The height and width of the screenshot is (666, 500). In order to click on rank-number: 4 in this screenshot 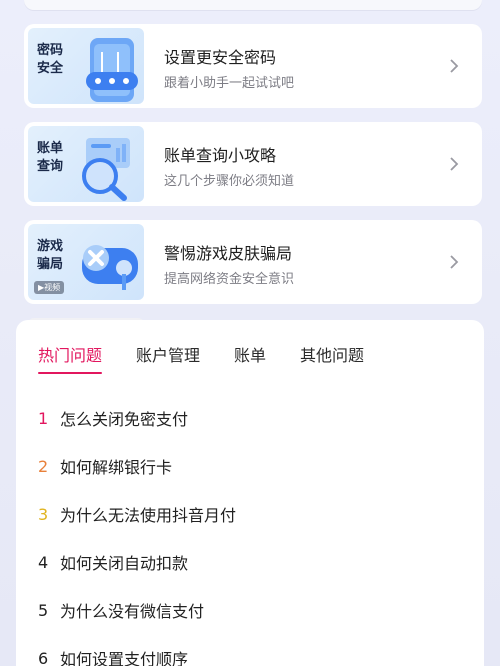, I will do `click(43, 562)`.